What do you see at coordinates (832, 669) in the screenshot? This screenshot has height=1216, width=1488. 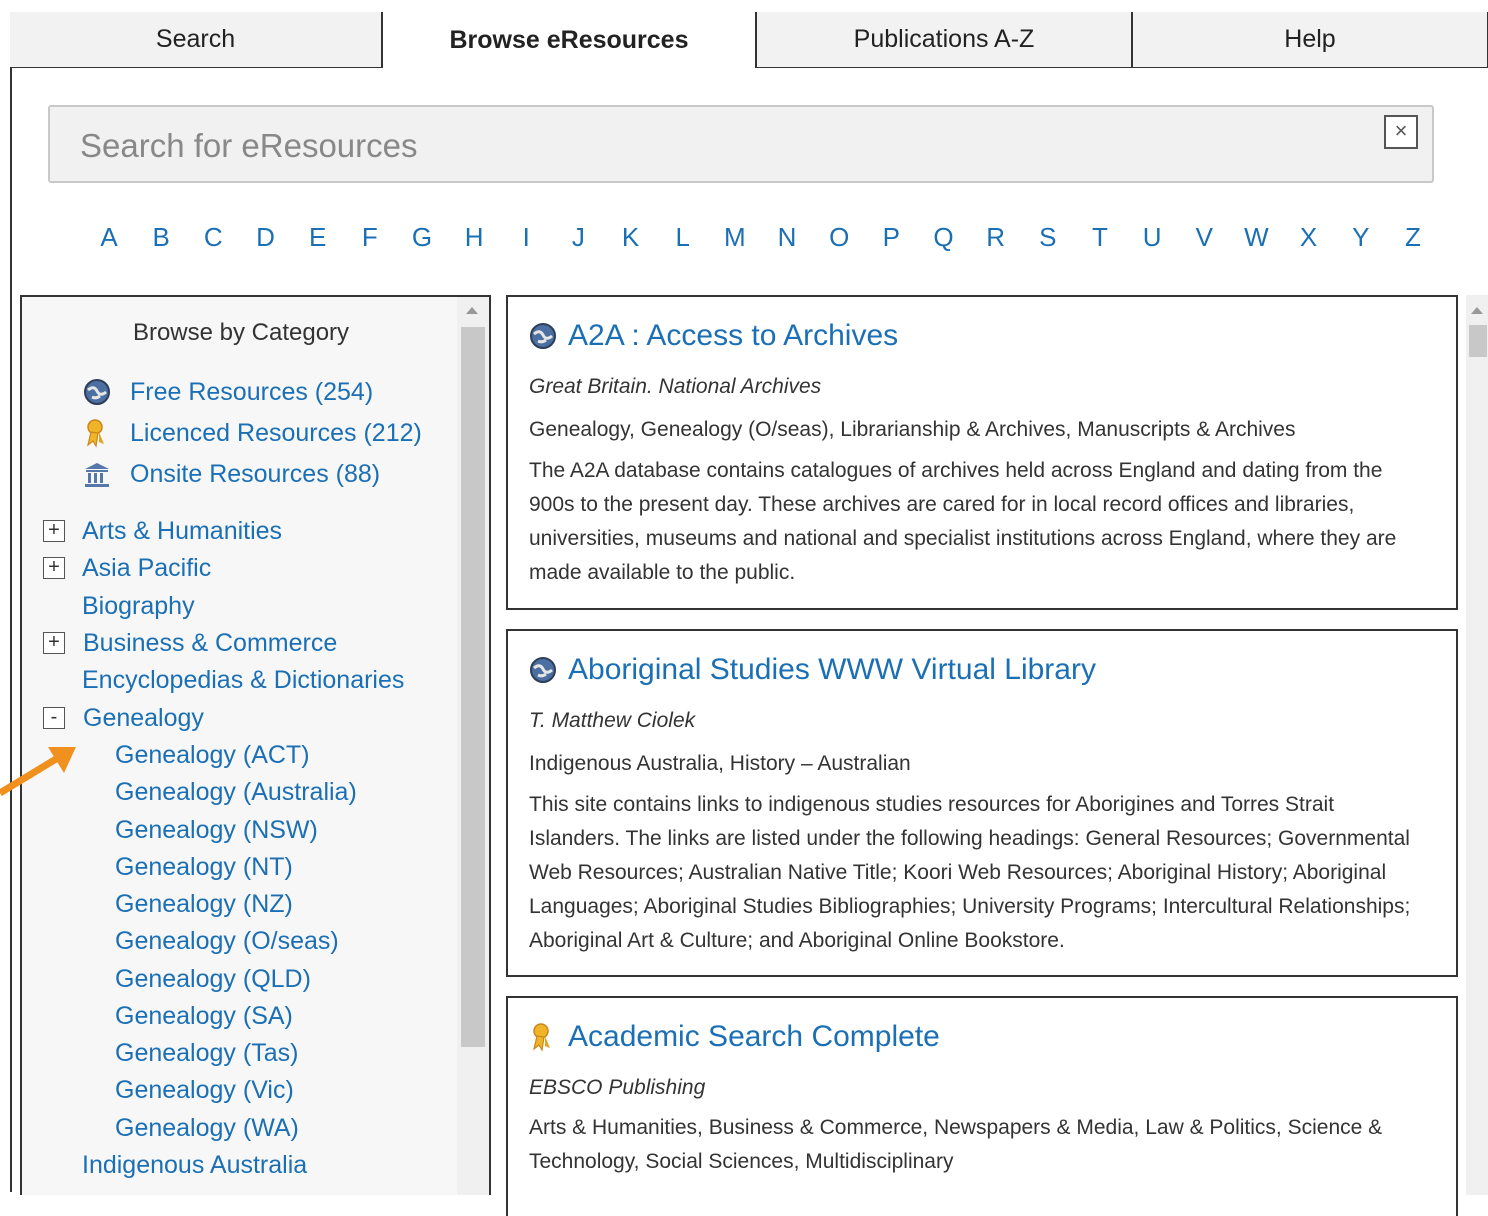 I see `result-title-text: Aboriginal Studies WWW Virtual Library` at bounding box center [832, 669].